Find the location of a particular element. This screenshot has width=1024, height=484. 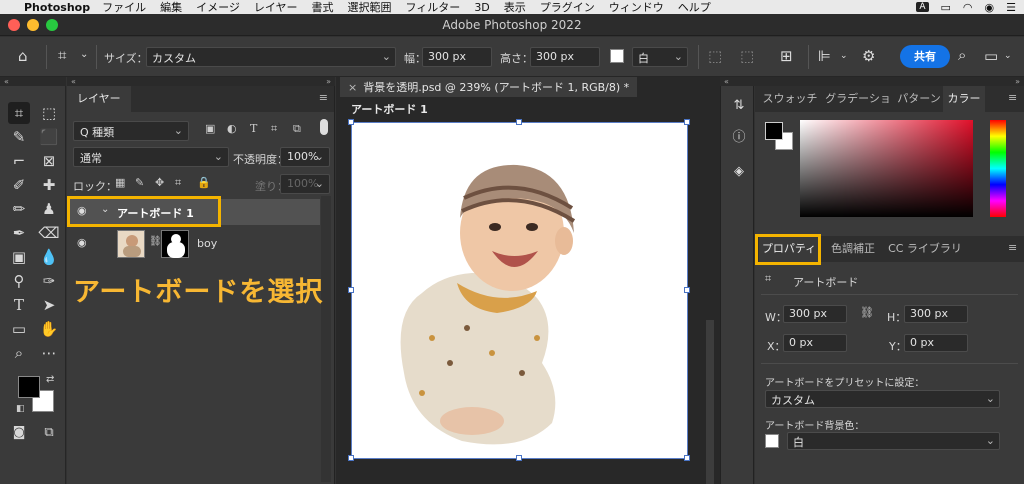

bg-color-select: 白 ⌄ is located at coordinates (893, 441).